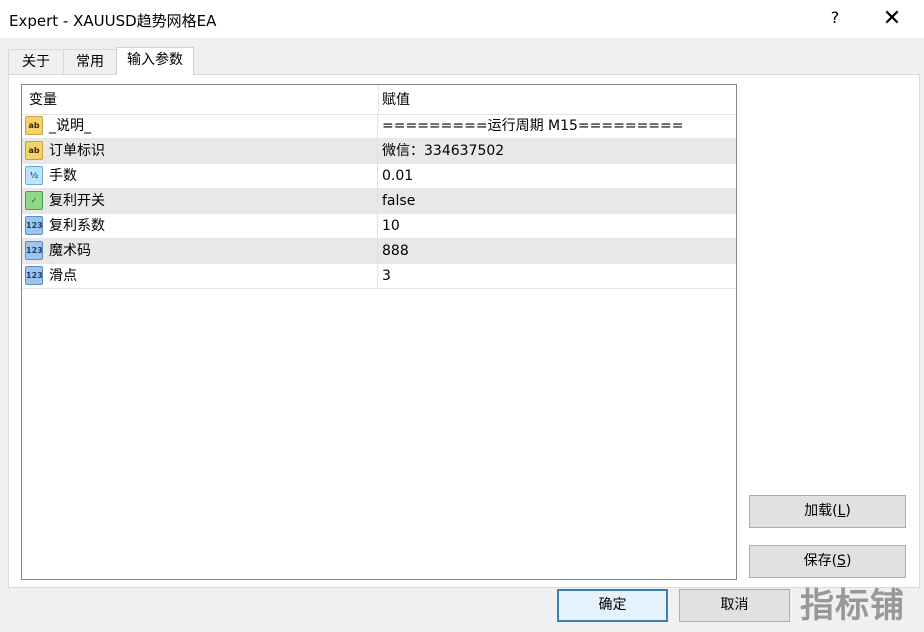  Describe the element at coordinates (200, 176) in the screenshot. I see `parameter-name-cell: ½ 手数` at that location.